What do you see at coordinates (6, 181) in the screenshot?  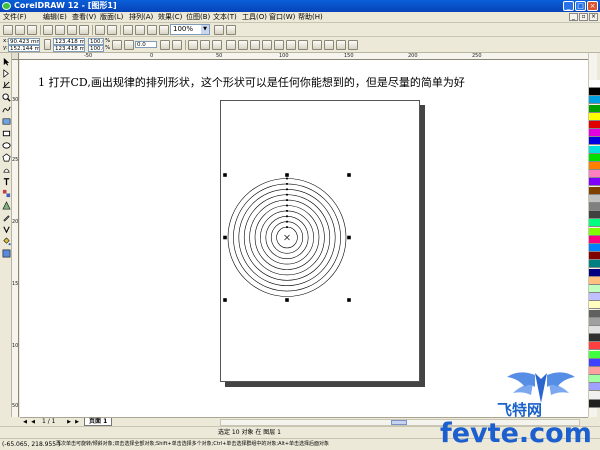 I see `text-tool-icon` at bounding box center [6, 181].